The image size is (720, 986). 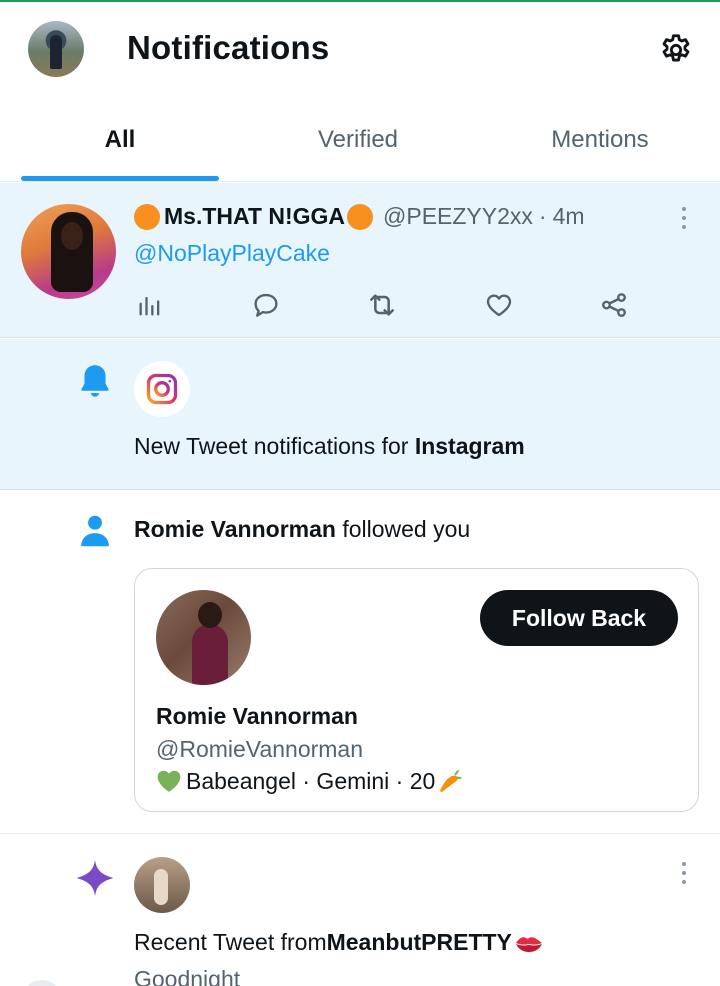 What do you see at coordinates (56, 49) in the screenshot?
I see `profile-avatar` at bounding box center [56, 49].